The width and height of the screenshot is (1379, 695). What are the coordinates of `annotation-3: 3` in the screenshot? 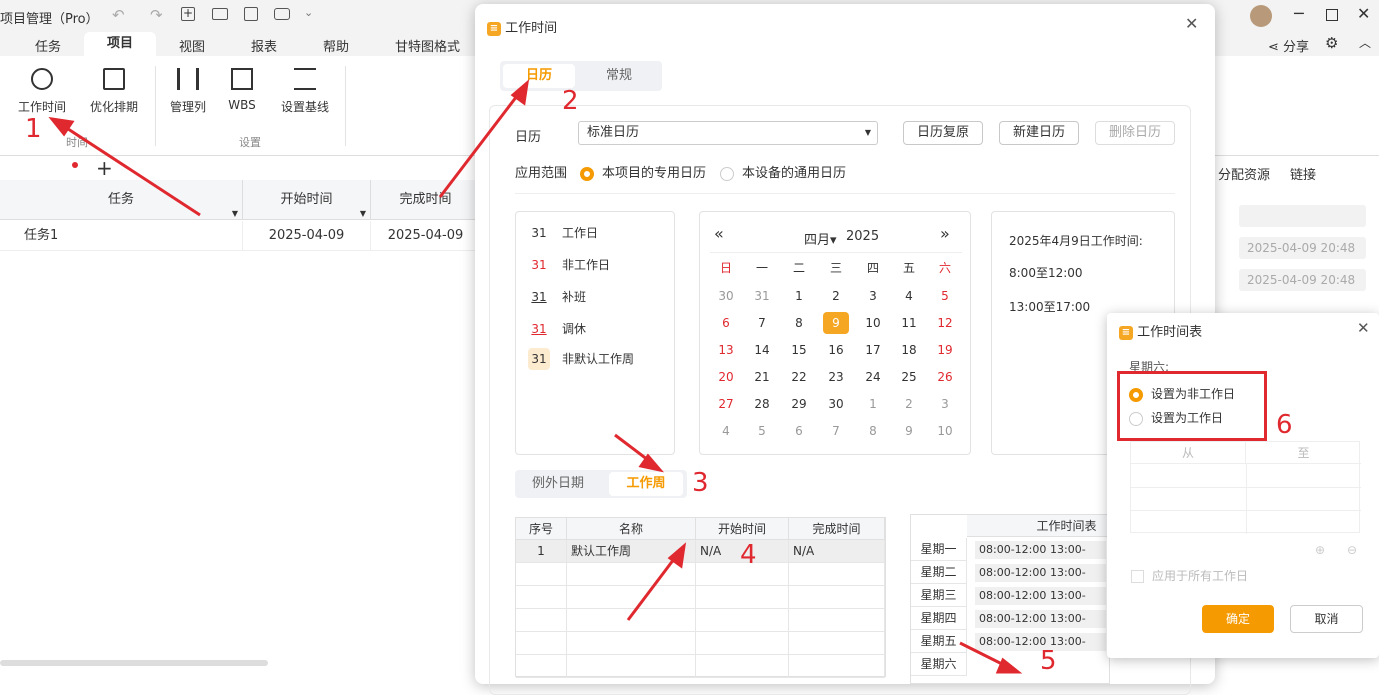 It's located at (700, 483).